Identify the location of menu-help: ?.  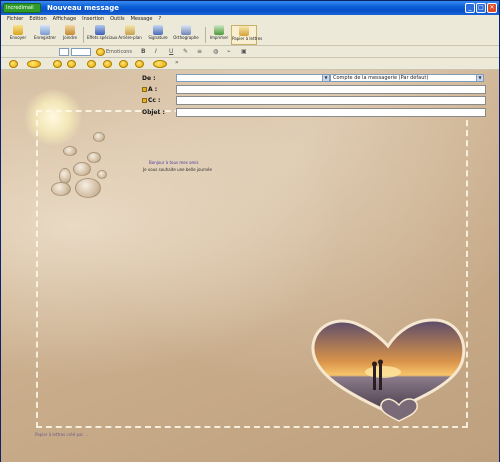
(160, 19).